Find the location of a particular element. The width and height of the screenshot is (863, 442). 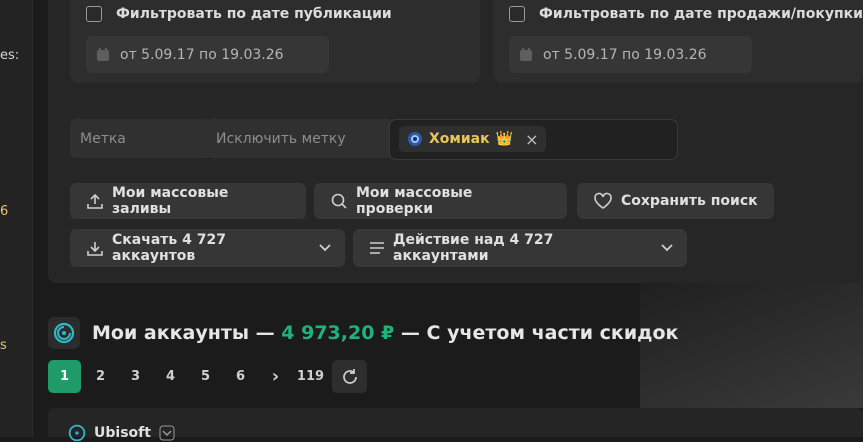

upload-icon is located at coordinates (95, 201).